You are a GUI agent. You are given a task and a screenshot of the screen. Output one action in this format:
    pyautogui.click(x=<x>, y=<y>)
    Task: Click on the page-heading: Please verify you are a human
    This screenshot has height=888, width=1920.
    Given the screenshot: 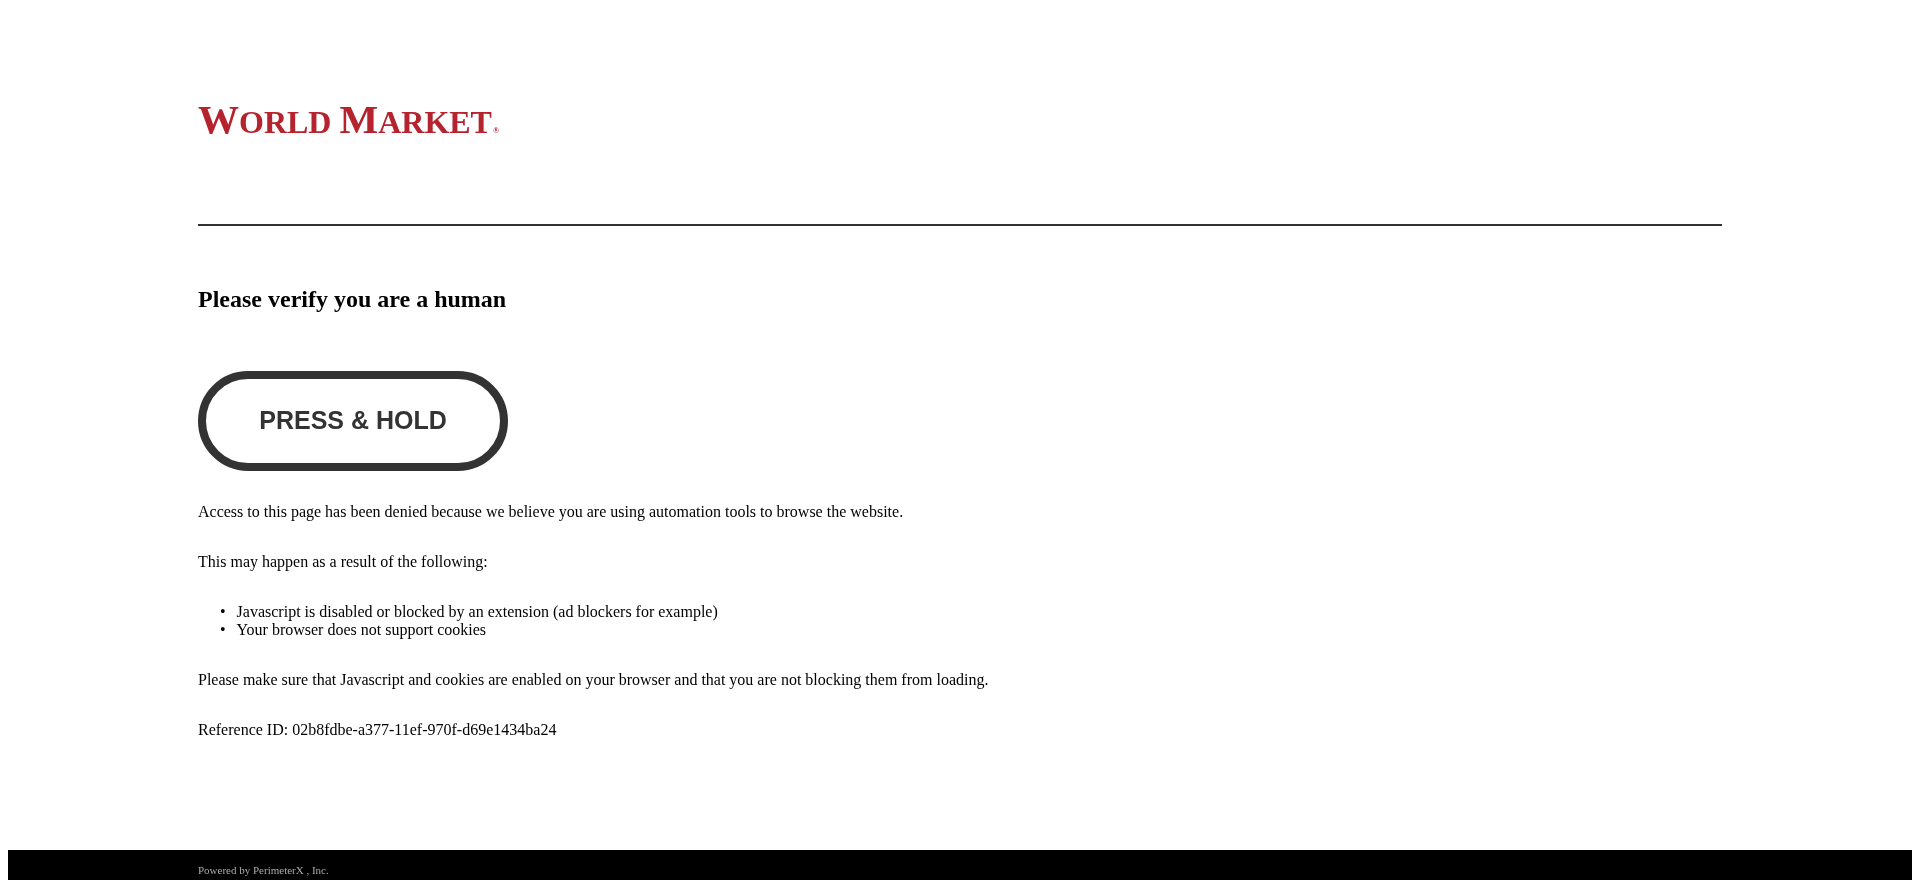 What is the action you would take?
    pyautogui.click(x=352, y=300)
    